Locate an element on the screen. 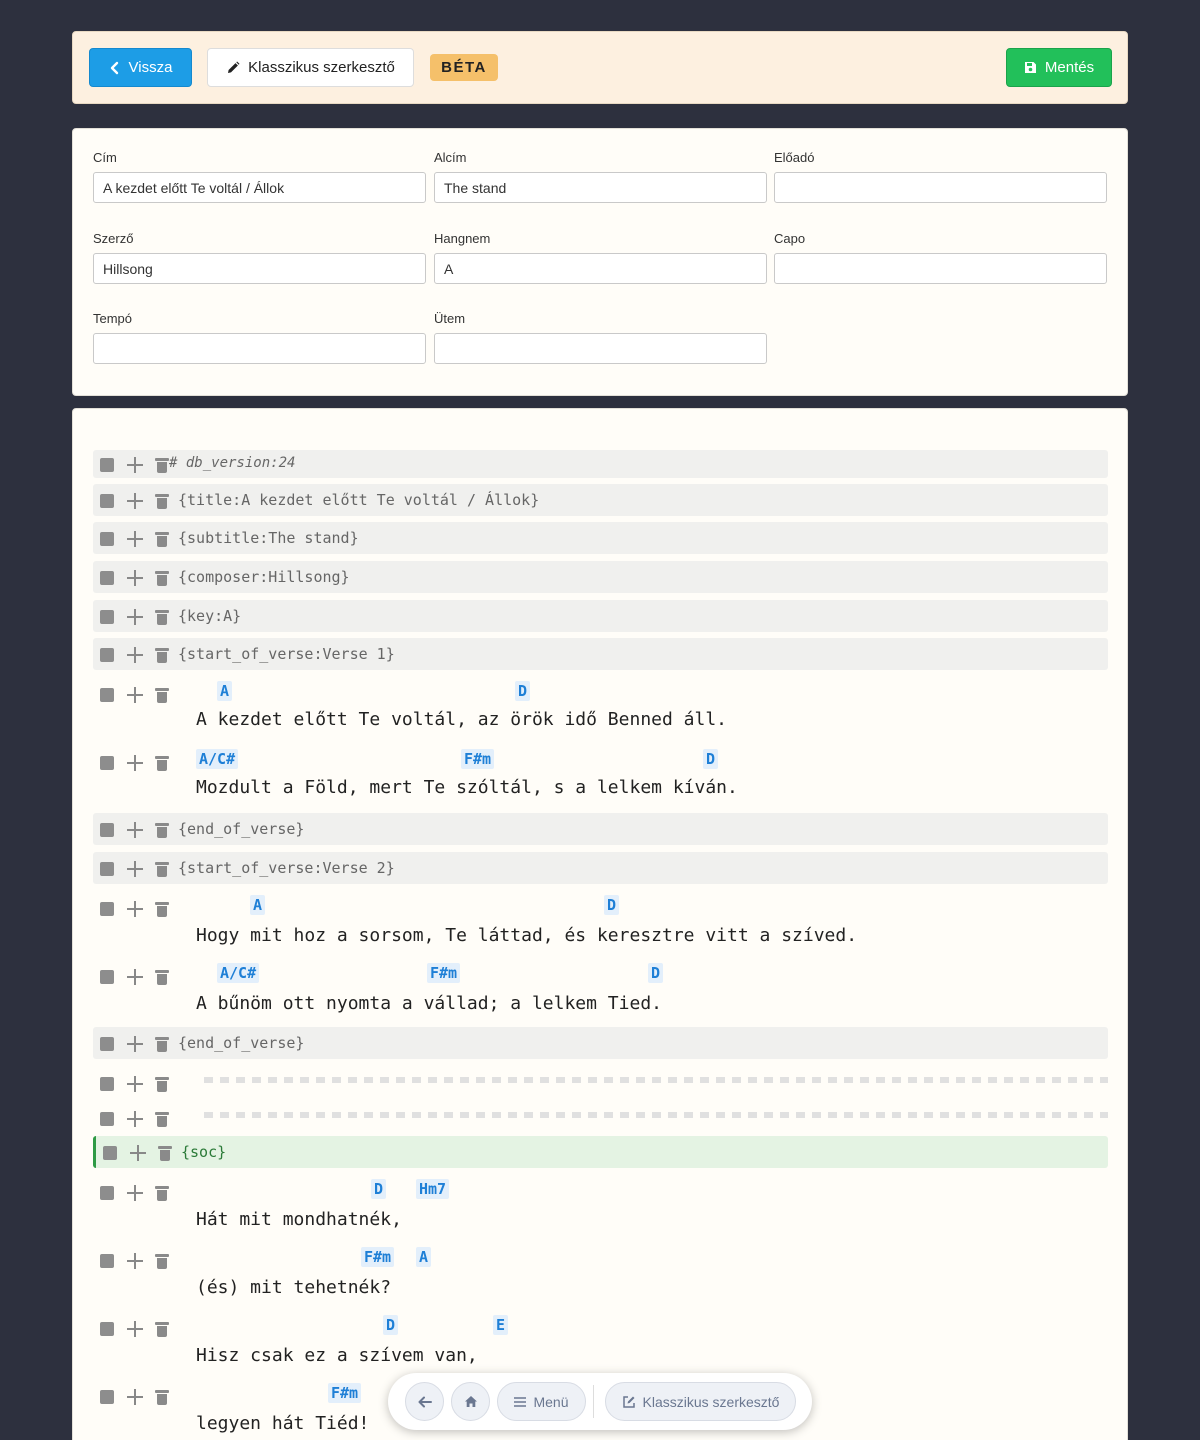 This screenshot has width=1200, height=1440. back-button: Vissza is located at coordinates (140, 67).